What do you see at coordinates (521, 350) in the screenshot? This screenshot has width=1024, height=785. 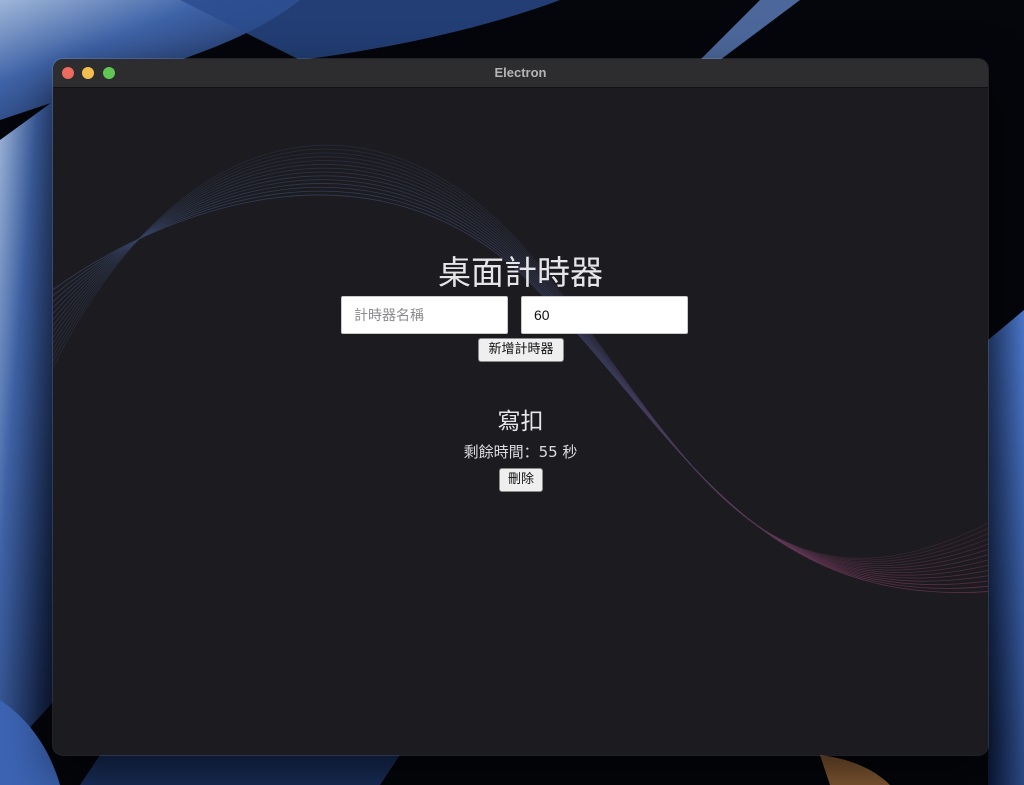 I see `add-timer-button: 新增計時器` at bounding box center [521, 350].